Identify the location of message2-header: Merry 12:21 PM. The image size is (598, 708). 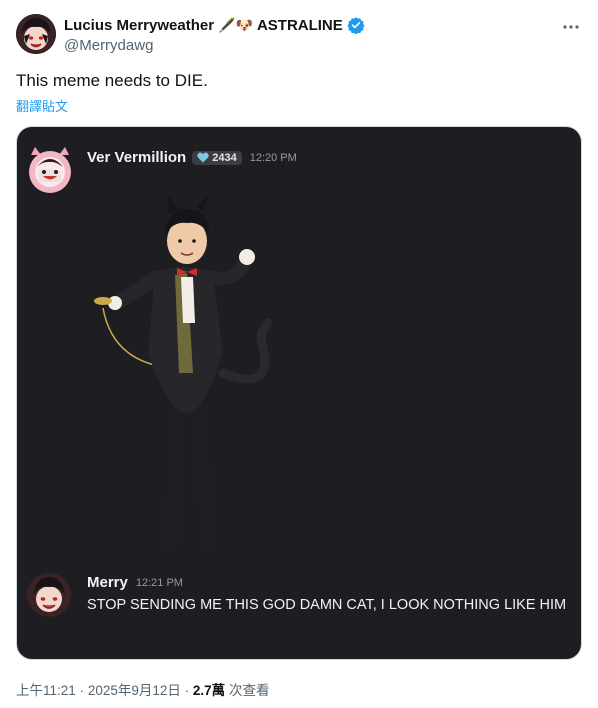
(135, 582).